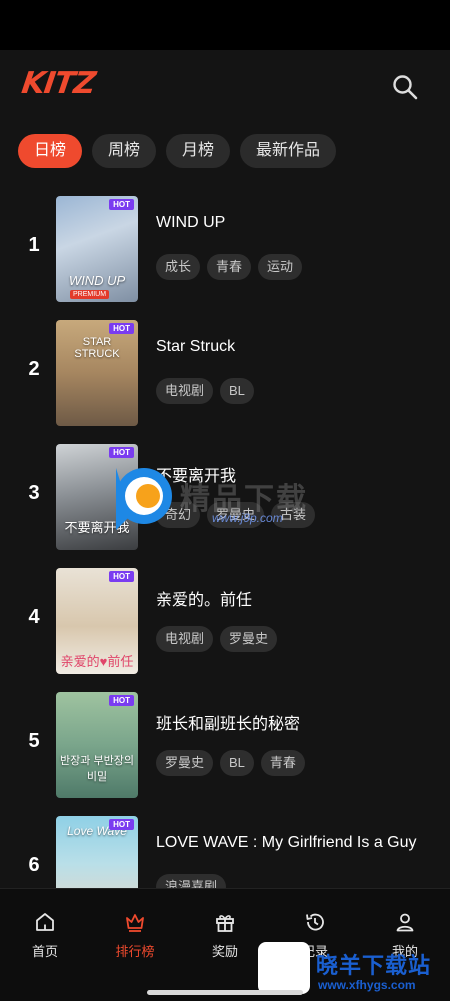 The height and width of the screenshot is (1001, 450). What do you see at coordinates (288, 151) in the screenshot?
I see `tab-latest: 最新作品` at bounding box center [288, 151].